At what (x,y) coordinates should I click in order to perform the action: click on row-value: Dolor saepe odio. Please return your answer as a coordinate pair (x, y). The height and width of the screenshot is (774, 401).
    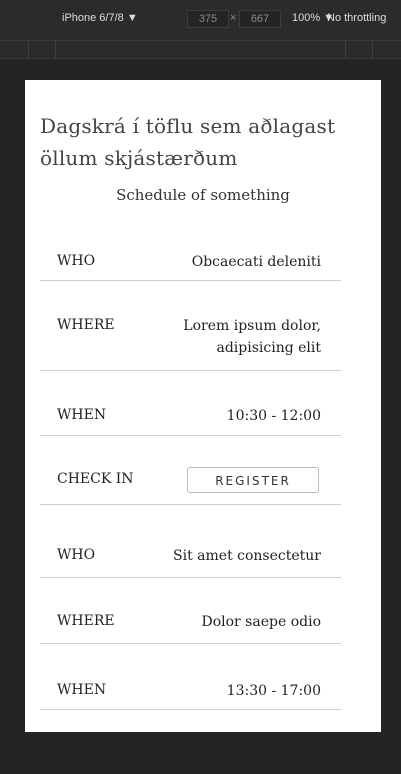
    Looking at the image, I should click on (261, 622).